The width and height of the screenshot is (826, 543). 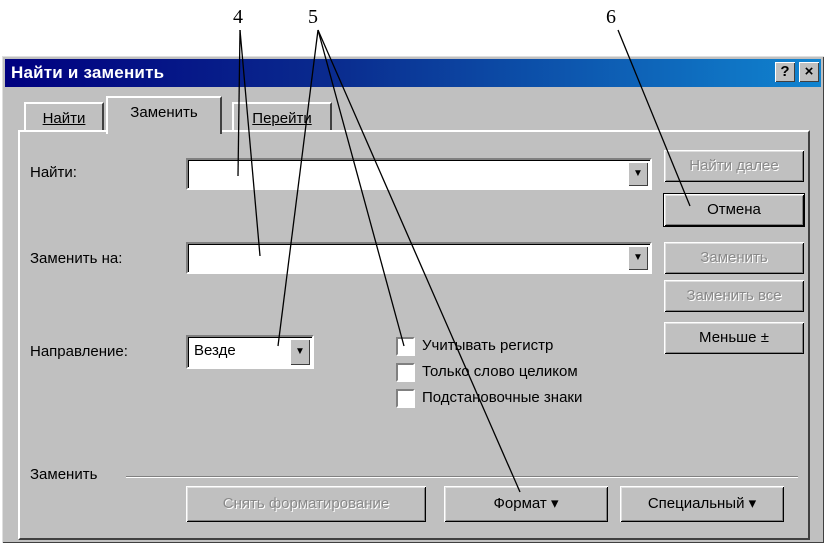 I want to click on help-button: ?, so click(x=785, y=72).